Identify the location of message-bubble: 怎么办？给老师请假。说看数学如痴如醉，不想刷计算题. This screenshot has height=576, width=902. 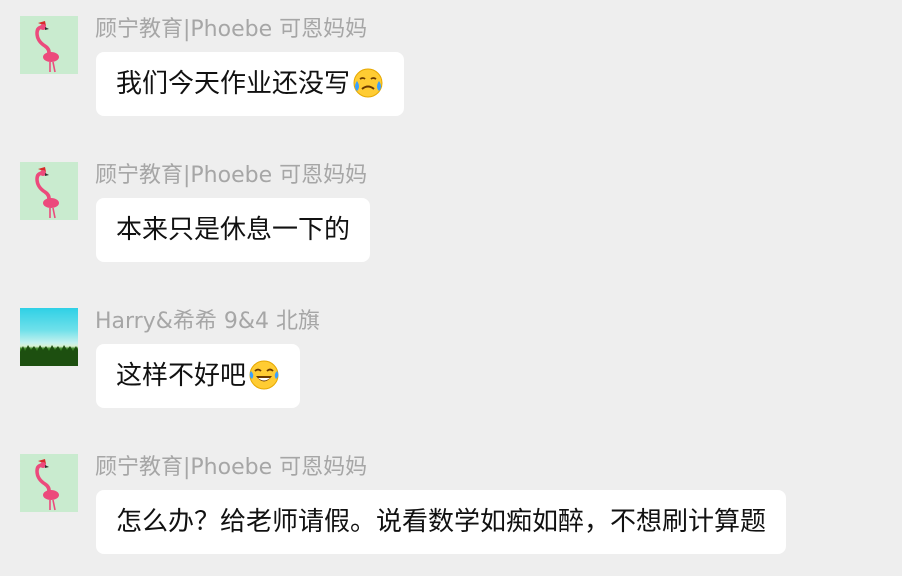
(441, 522).